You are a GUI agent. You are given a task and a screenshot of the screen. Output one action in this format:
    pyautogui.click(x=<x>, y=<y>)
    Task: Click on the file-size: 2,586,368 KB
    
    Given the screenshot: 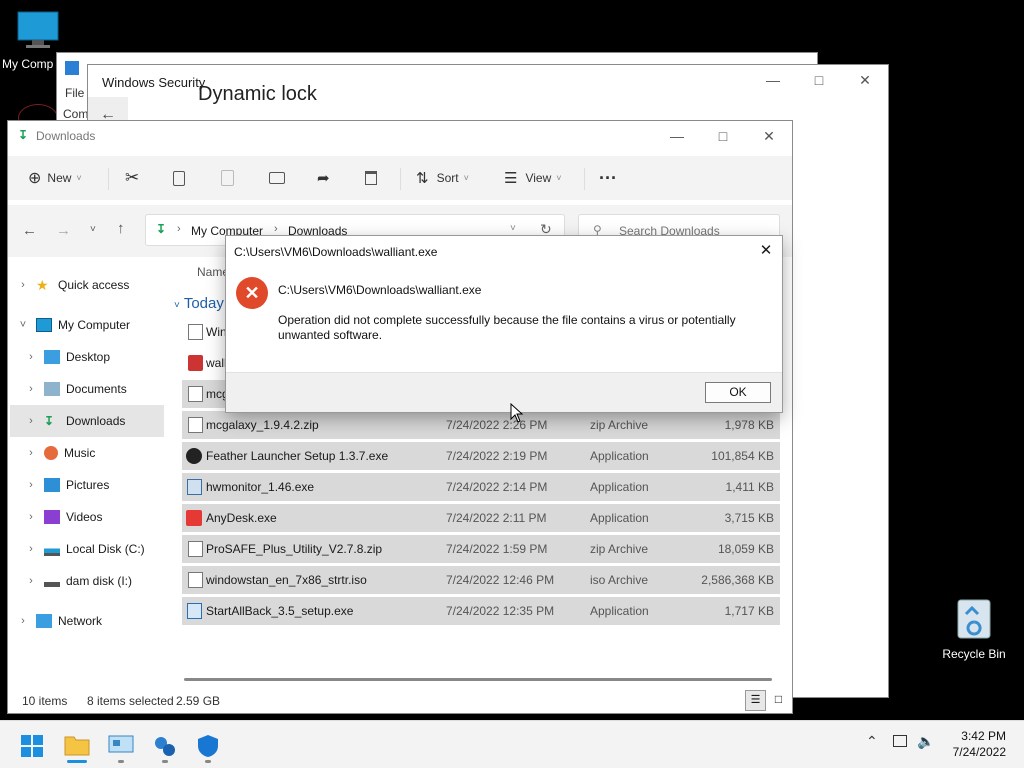 What is the action you would take?
    pyautogui.click(x=737, y=580)
    